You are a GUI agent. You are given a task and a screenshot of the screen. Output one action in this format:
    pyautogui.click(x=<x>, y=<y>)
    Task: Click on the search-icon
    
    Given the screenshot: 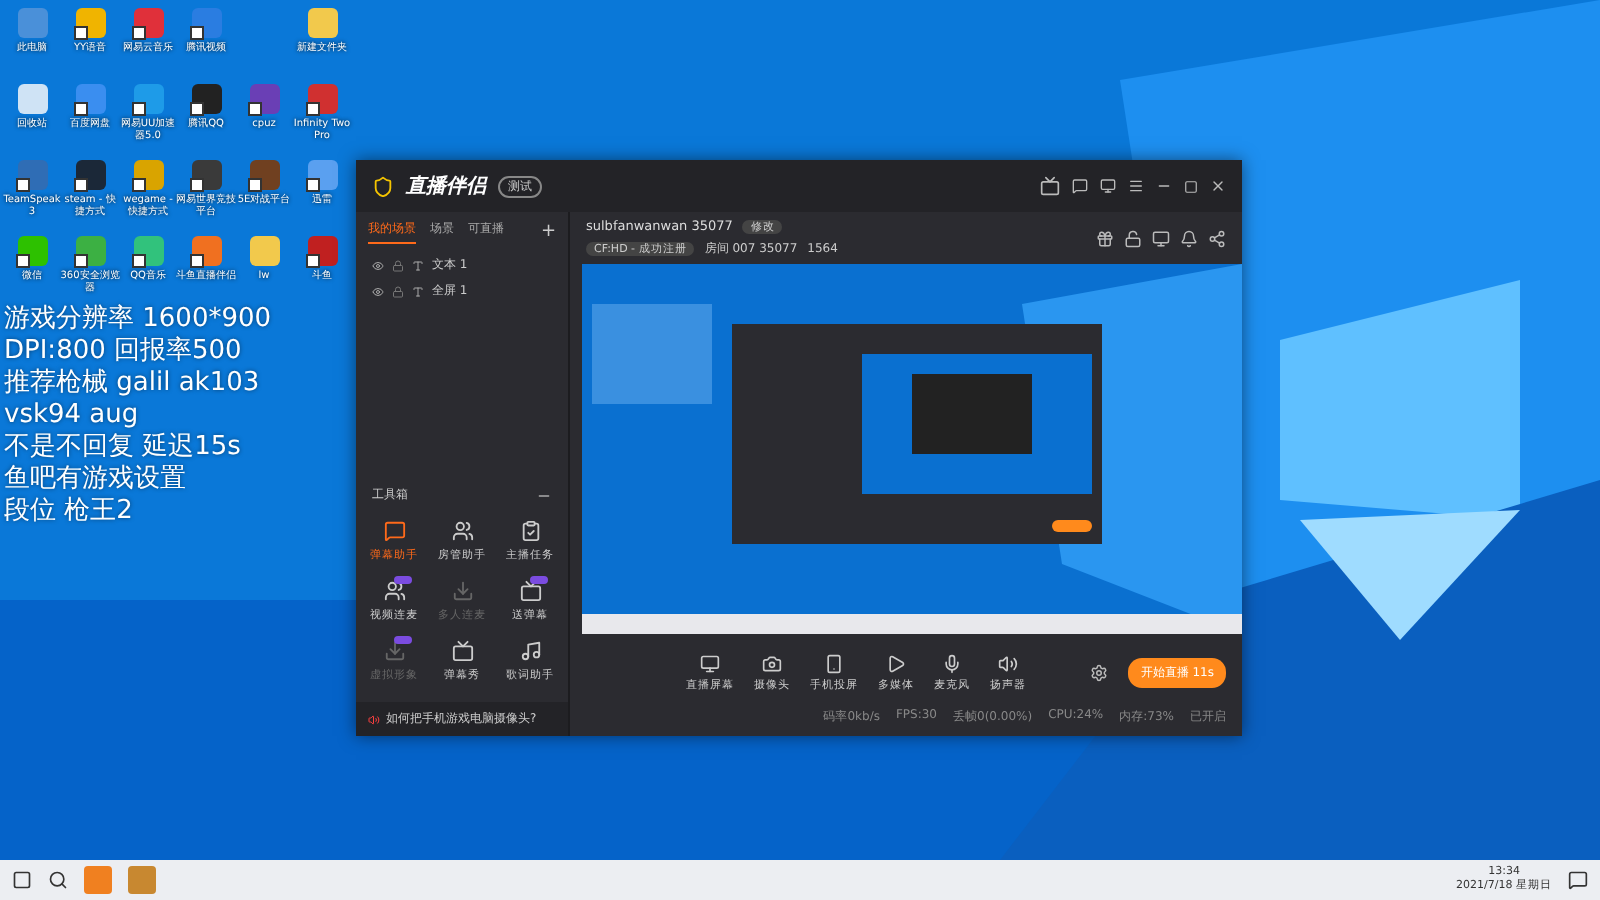 What is the action you would take?
    pyautogui.click(x=58, y=880)
    